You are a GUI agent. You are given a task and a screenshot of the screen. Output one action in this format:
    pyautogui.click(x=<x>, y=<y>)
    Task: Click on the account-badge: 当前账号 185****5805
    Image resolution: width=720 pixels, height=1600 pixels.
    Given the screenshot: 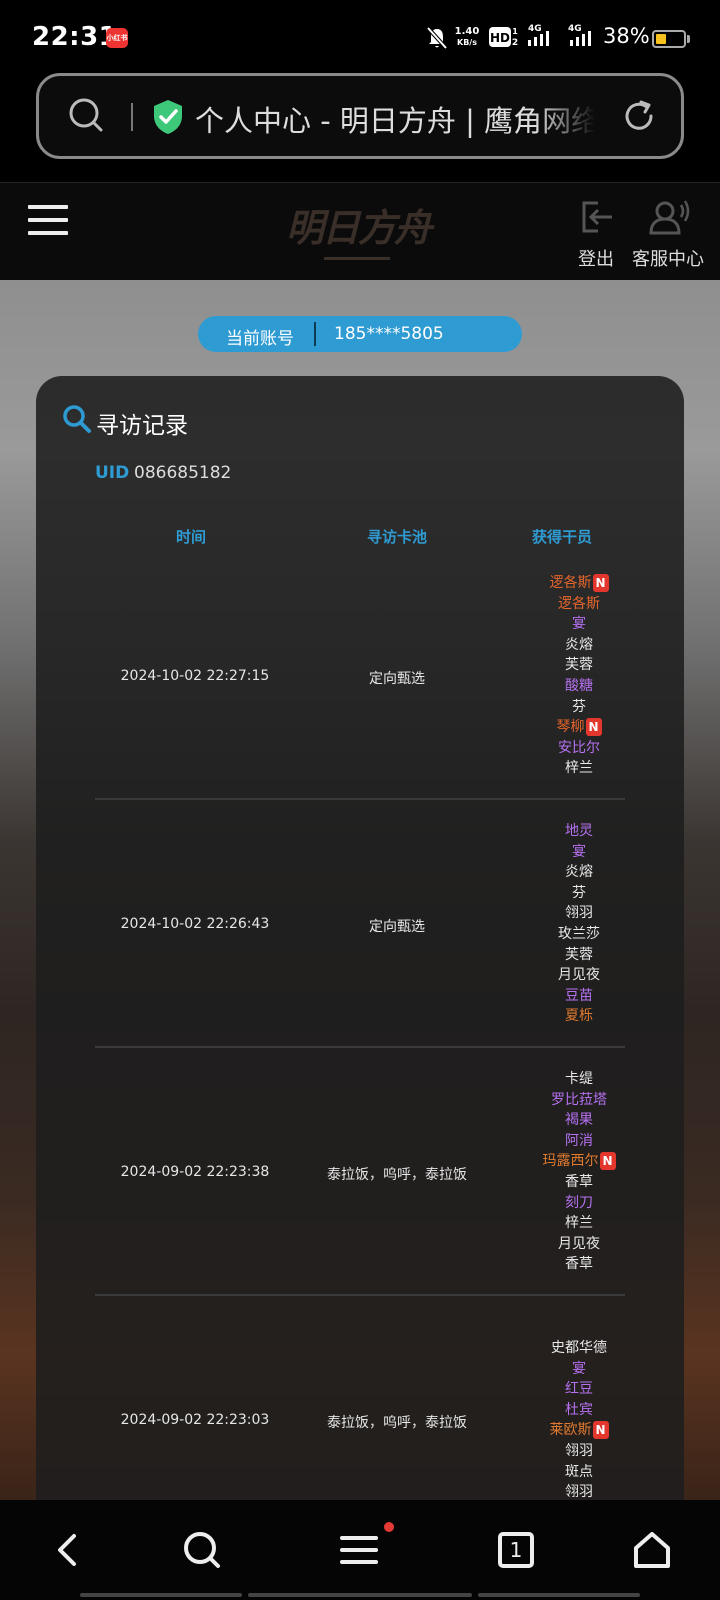 What is the action you would take?
    pyautogui.click(x=360, y=334)
    